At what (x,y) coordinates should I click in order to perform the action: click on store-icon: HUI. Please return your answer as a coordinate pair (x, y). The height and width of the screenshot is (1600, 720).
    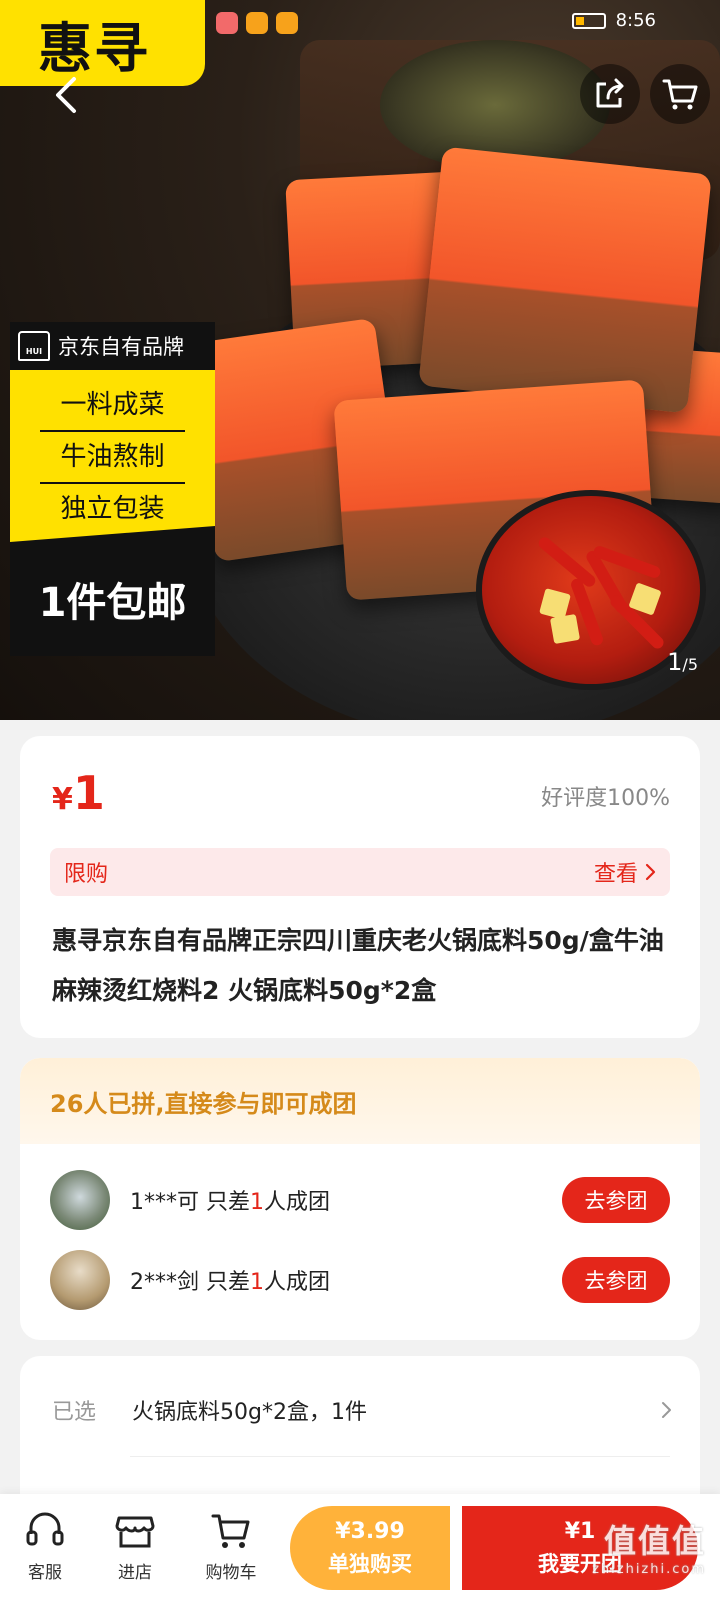
    Looking at the image, I should click on (34, 346).